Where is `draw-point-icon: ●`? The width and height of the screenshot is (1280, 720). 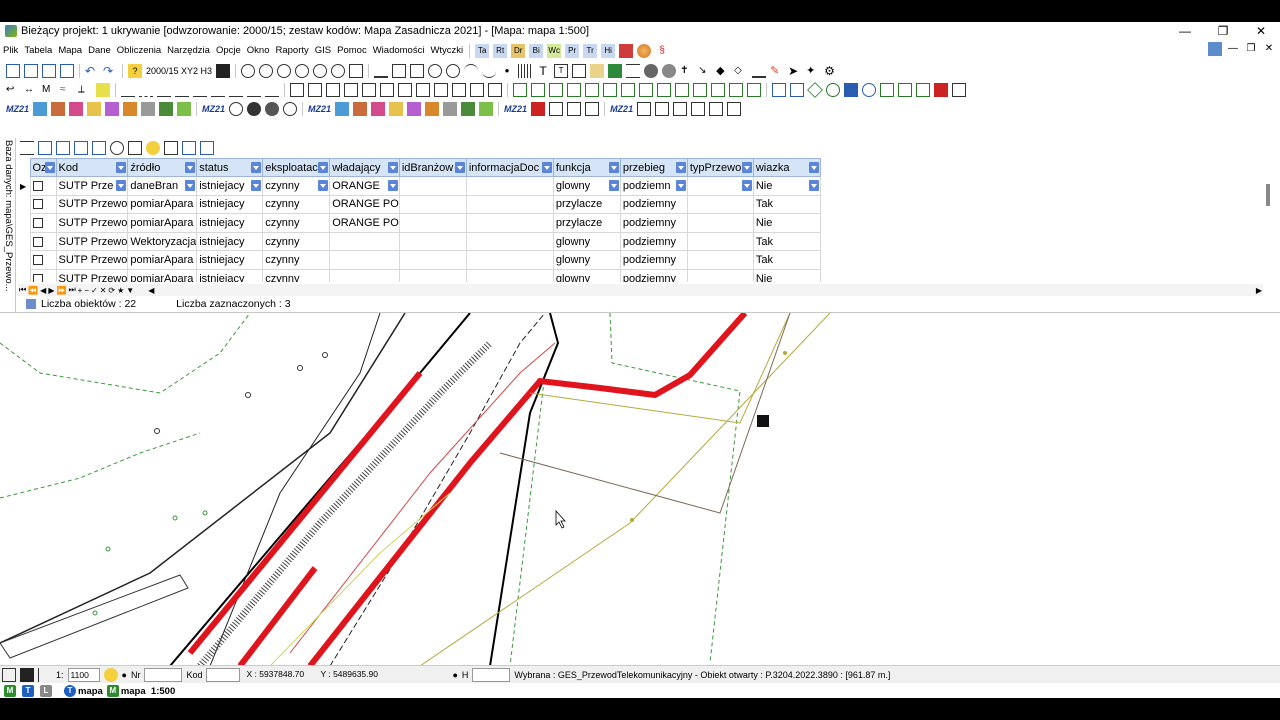
draw-point-icon: ● is located at coordinates (507, 71).